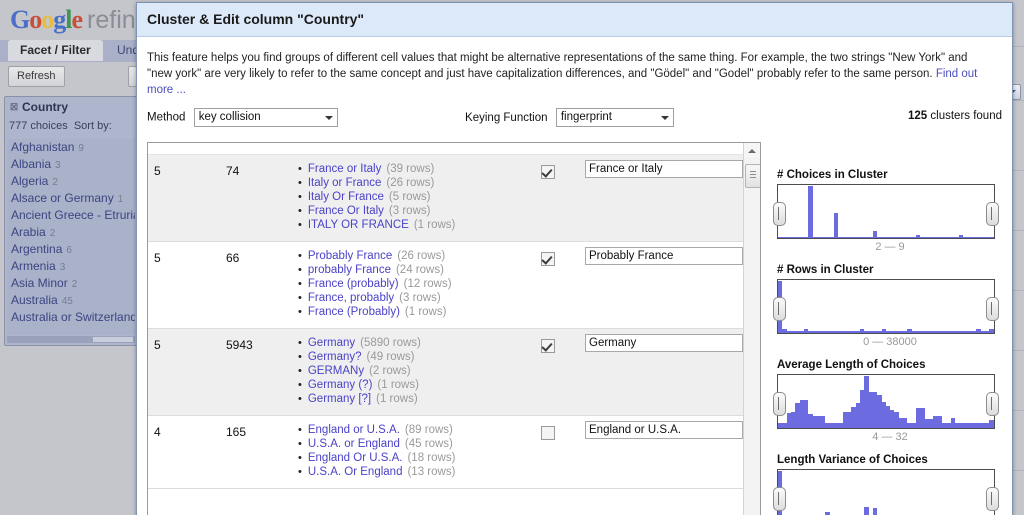  Describe the element at coordinates (520, 312) in the screenshot. I see `cluster-value-item: France (Probably) (1 rows)` at that location.